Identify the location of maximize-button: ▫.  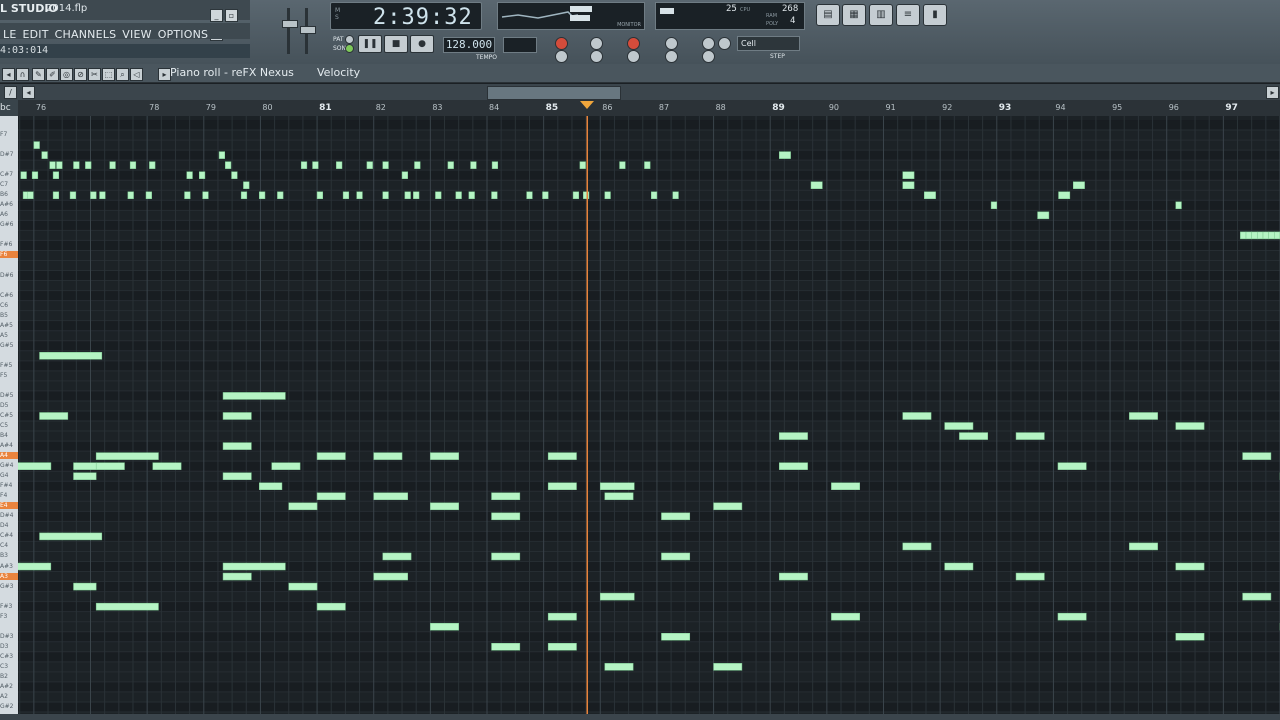
(231, 15).